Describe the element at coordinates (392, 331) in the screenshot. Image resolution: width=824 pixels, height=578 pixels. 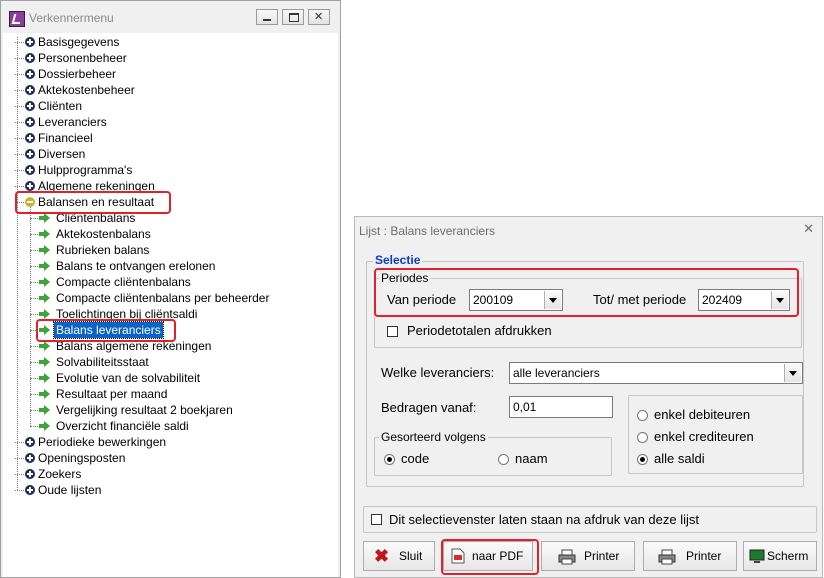
I see `periodetotalen-checkbox` at that location.